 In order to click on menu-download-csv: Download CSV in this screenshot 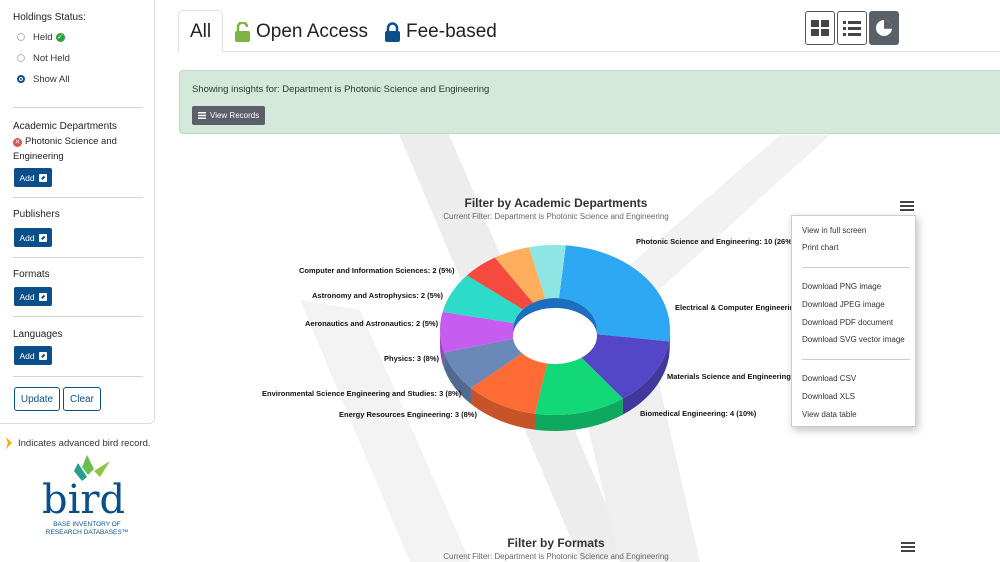, I will do `click(829, 378)`.